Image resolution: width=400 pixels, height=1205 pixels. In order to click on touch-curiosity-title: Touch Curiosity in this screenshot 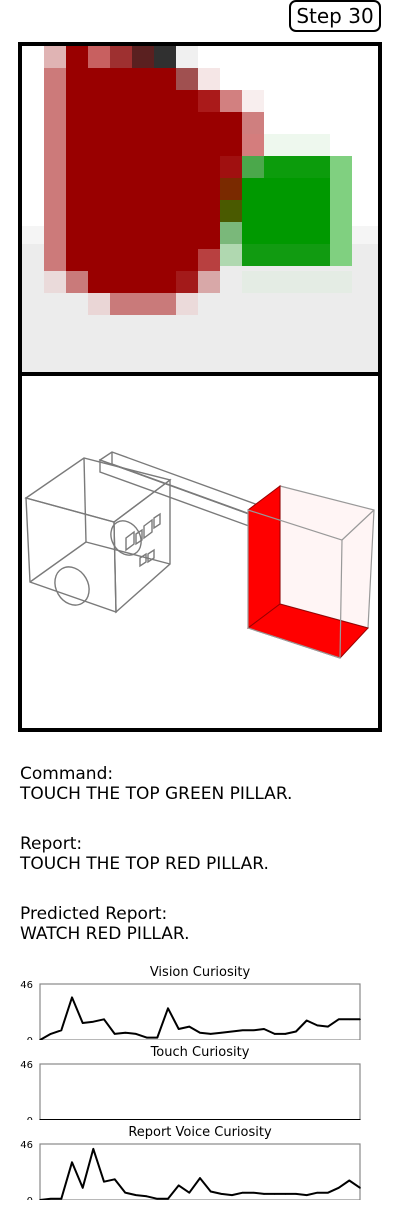, I will do `click(200, 1052)`.